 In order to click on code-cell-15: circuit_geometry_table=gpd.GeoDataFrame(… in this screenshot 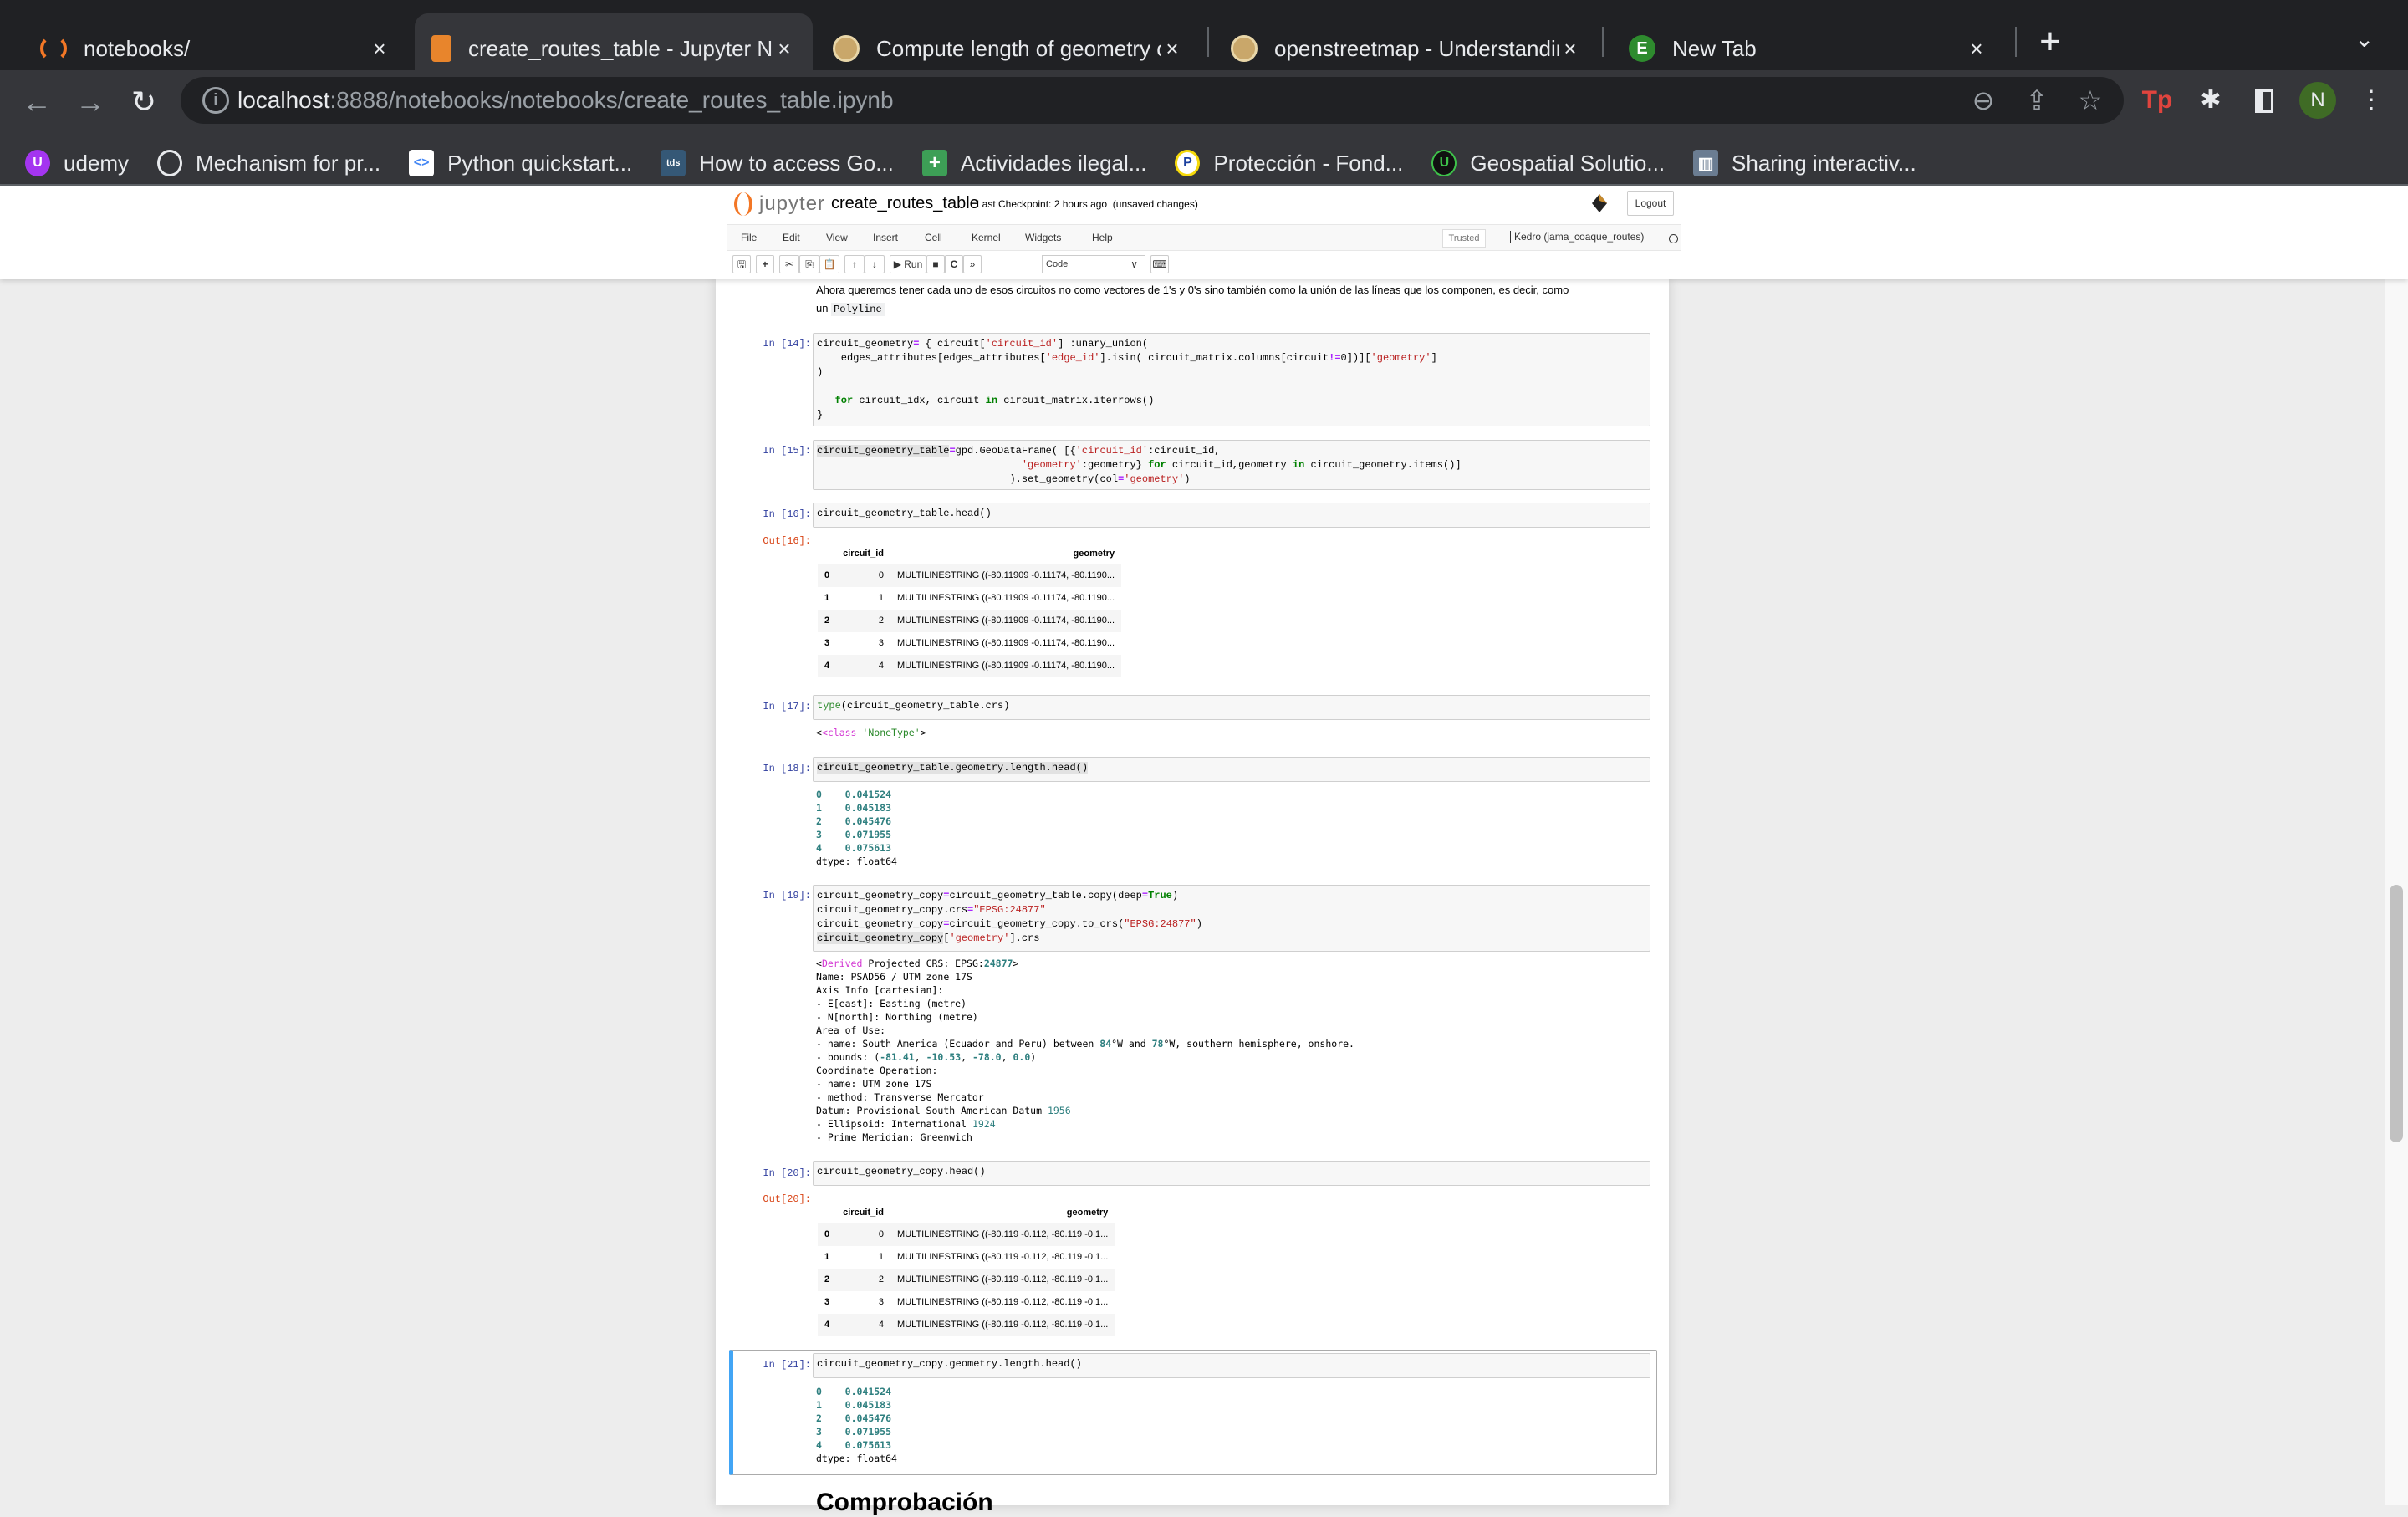, I will do `click(1231, 465)`.